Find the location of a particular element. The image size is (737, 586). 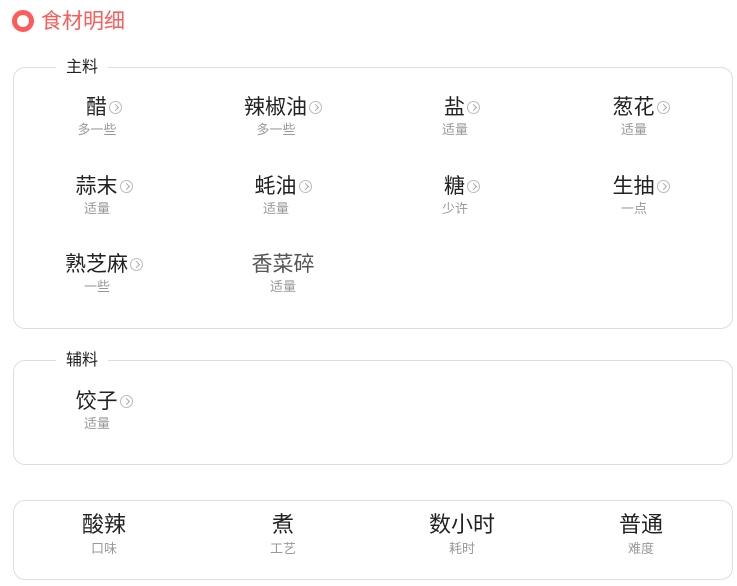

summary-value: 煮 is located at coordinates (282, 525).